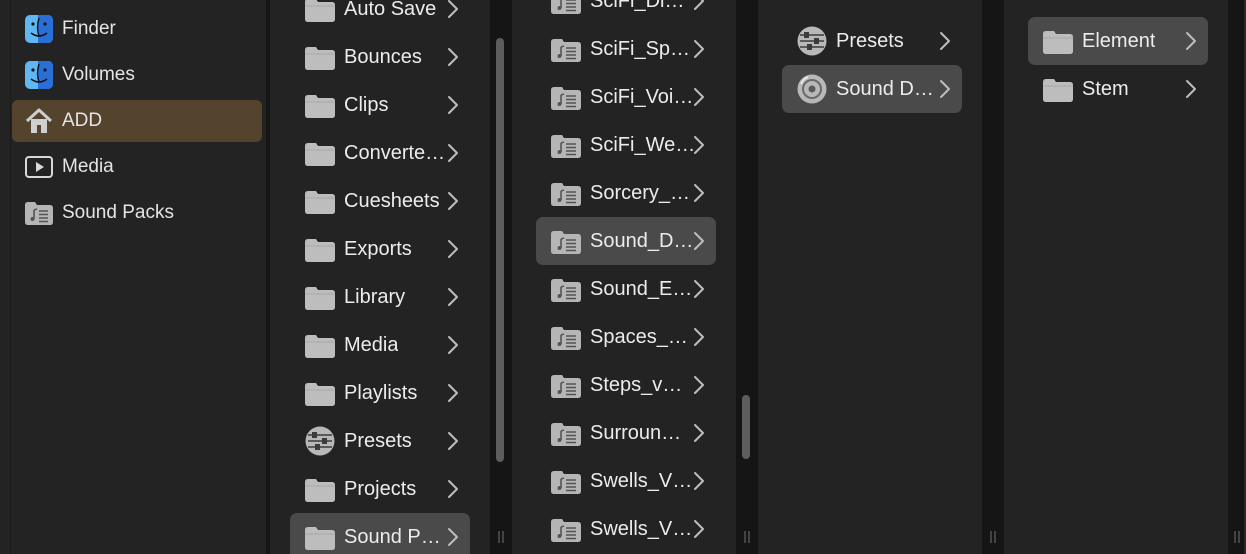 The width and height of the screenshot is (1246, 554). What do you see at coordinates (137, 75) in the screenshot?
I see `sidebar-item-volumes: Volumes` at bounding box center [137, 75].